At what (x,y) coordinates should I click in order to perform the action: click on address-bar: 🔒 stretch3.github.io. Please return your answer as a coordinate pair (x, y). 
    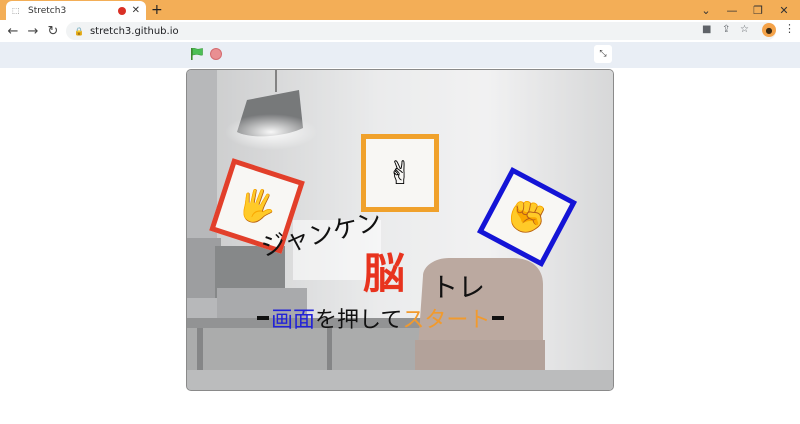
    Looking at the image, I should click on (421, 31).